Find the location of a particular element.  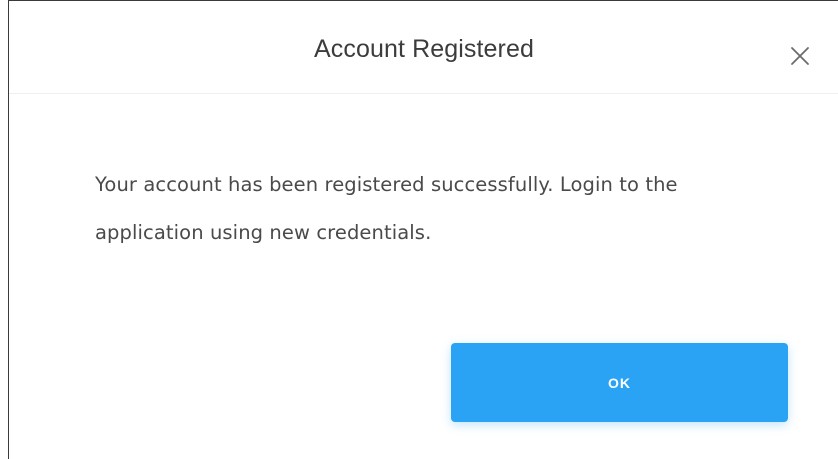

close-icon is located at coordinates (800, 56).